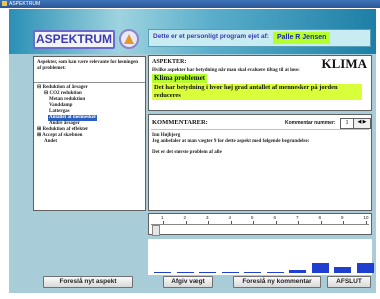 This screenshot has height=299, width=380. What do you see at coordinates (185, 217) in the screenshot?
I see `scale-number: 2` at bounding box center [185, 217].